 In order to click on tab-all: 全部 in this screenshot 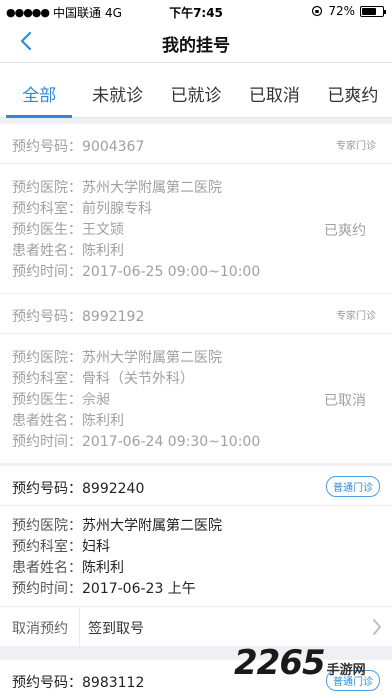, I will do `click(39, 90)`.